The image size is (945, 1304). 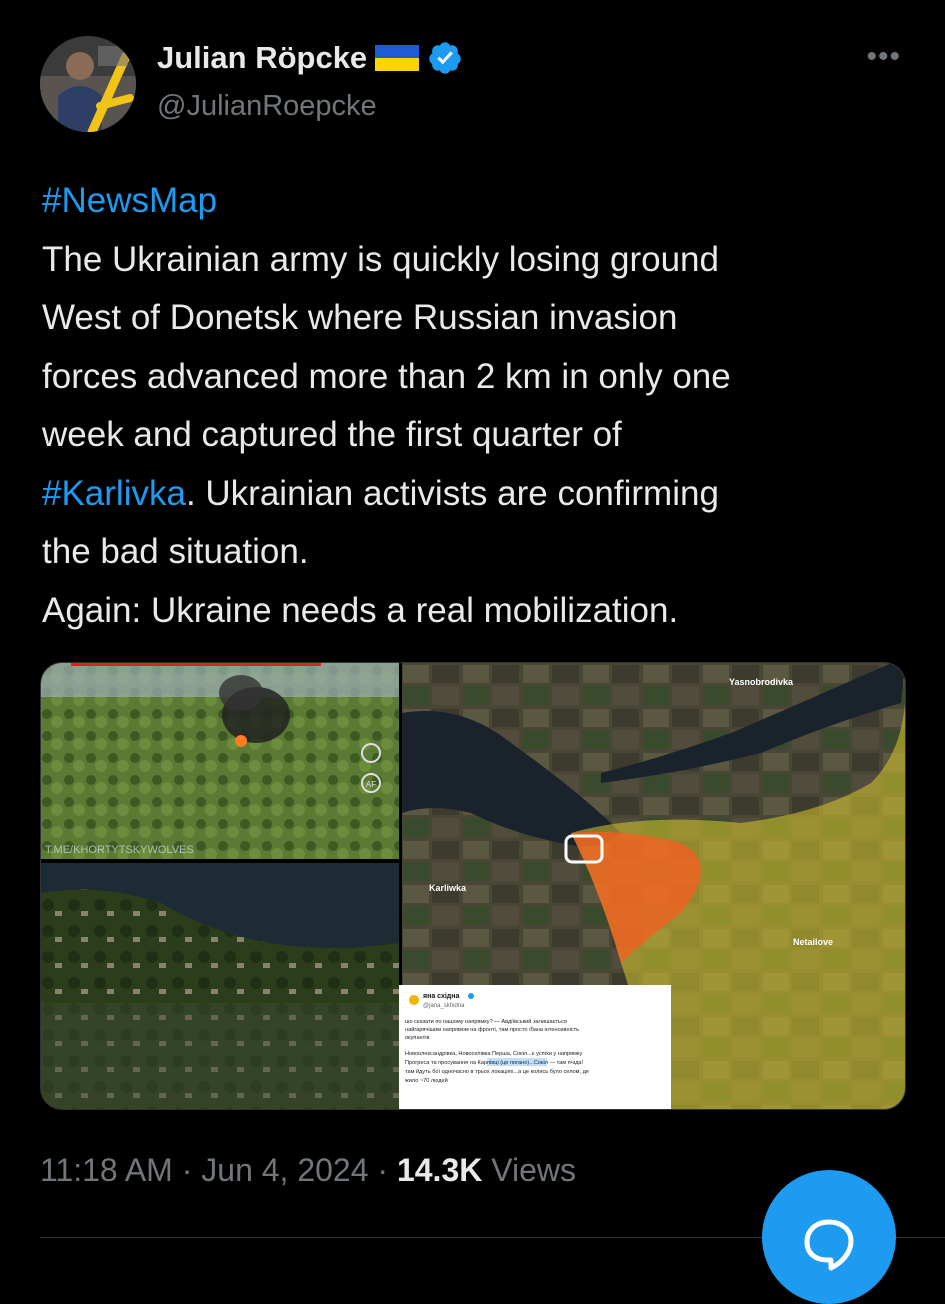 I want to click on tweet-date: Jun 4, 2024, so click(x=284, y=1170).